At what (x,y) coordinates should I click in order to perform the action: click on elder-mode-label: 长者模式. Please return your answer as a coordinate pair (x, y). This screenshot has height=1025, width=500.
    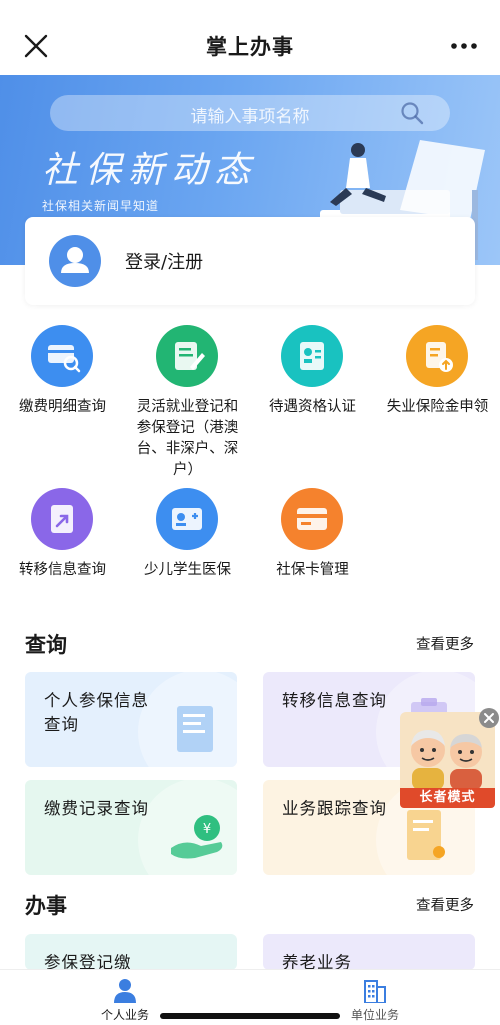
    Looking at the image, I should click on (447, 798).